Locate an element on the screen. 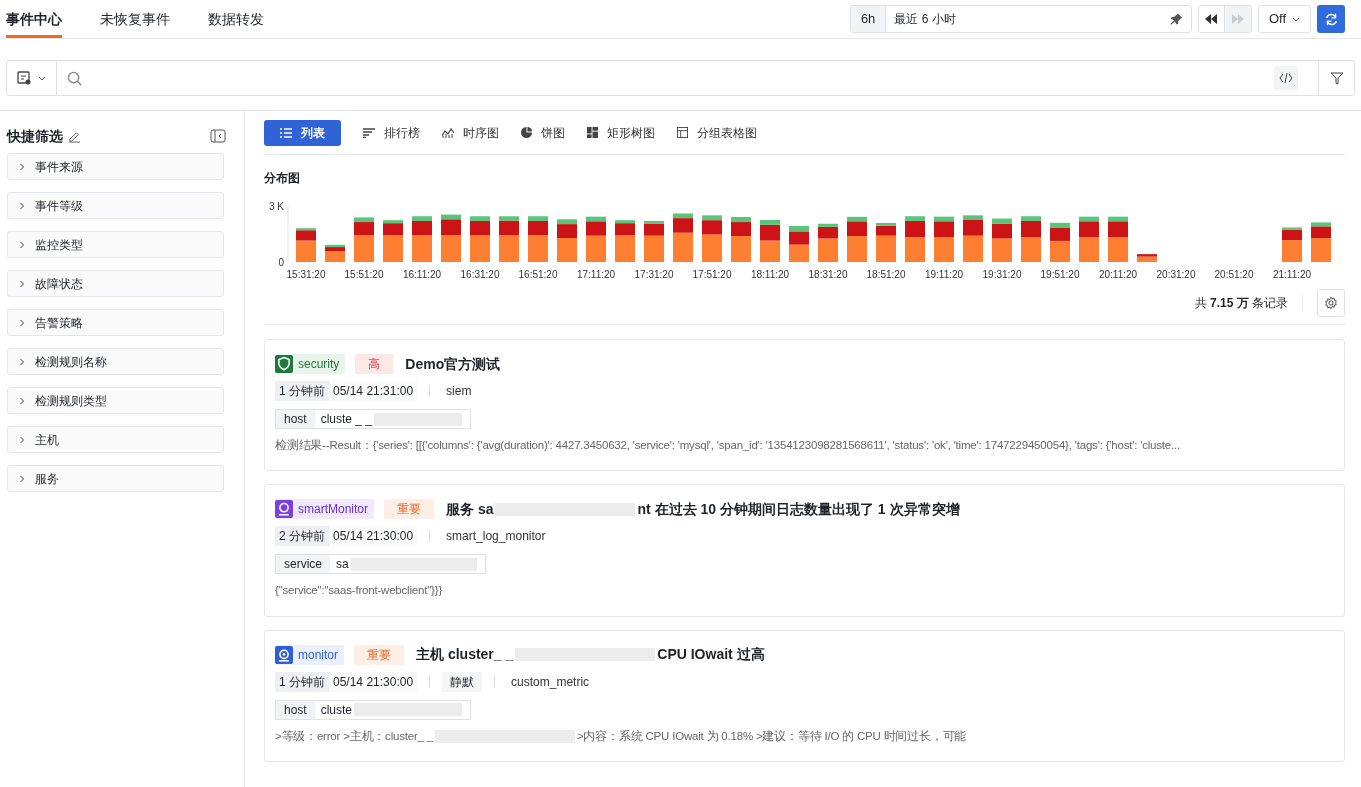 The width and height of the screenshot is (1361, 787). axis-tick-label: 20:51:20 is located at coordinates (1234, 274).